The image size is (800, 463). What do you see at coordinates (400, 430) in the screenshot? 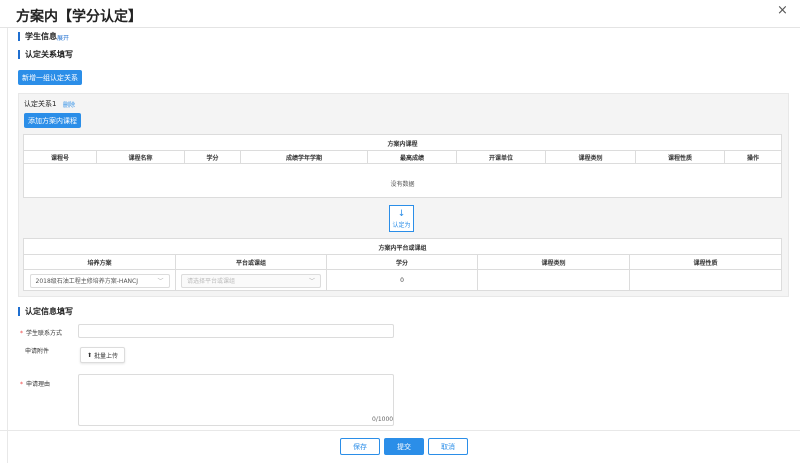
I see `footer-divider` at bounding box center [400, 430].